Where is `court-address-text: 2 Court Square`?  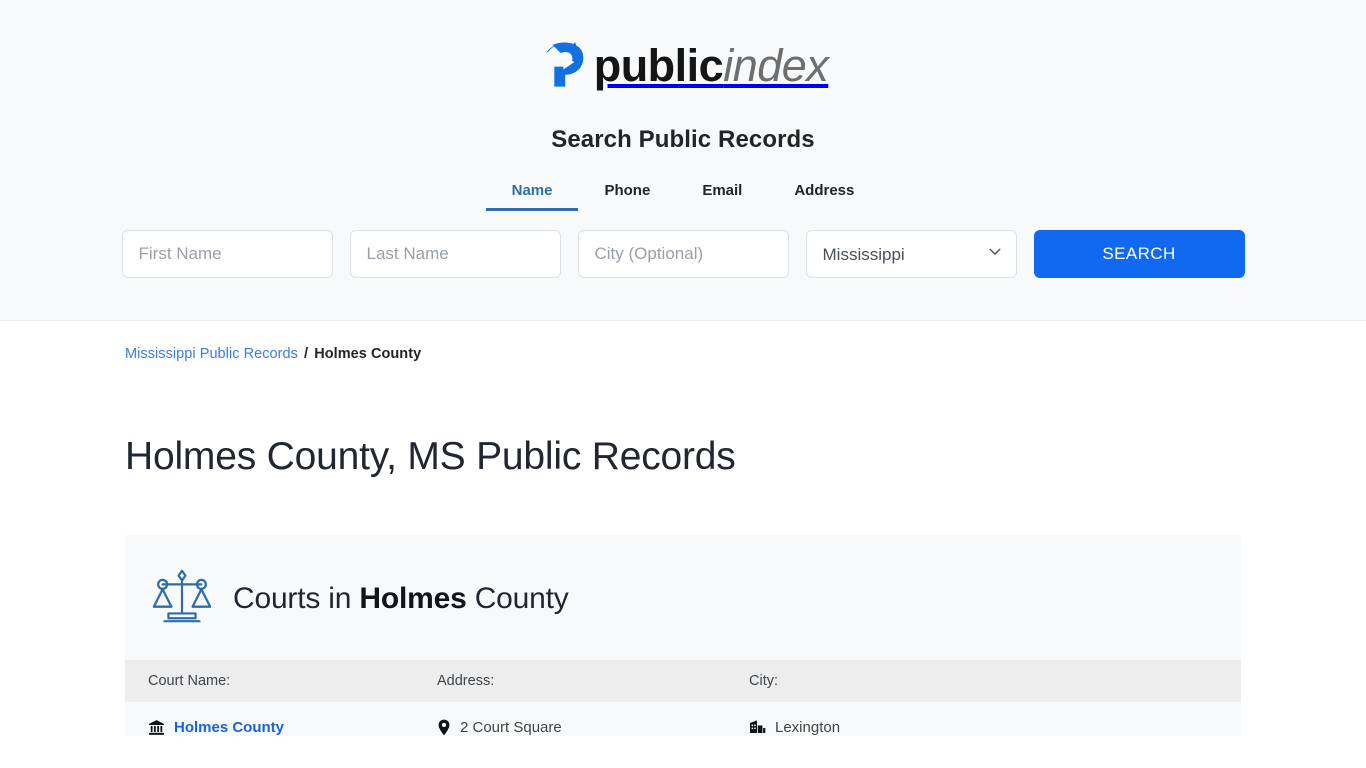 court-address-text: 2 Court Square is located at coordinates (511, 727).